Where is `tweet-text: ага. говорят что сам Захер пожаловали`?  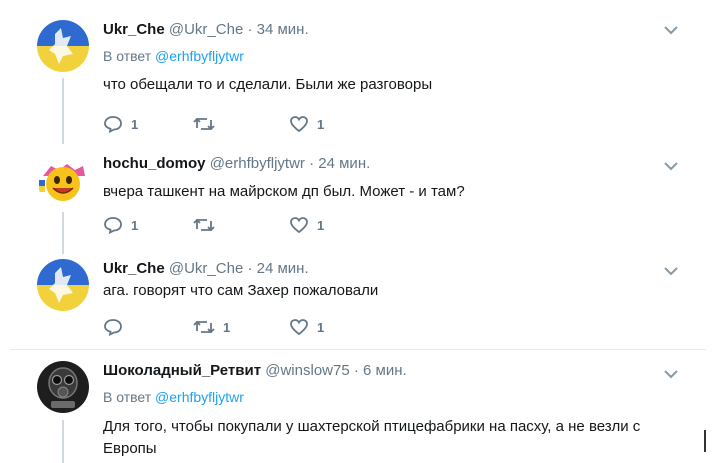 tweet-text: ага. говорят что сам Захер пожаловали is located at coordinates (241, 290).